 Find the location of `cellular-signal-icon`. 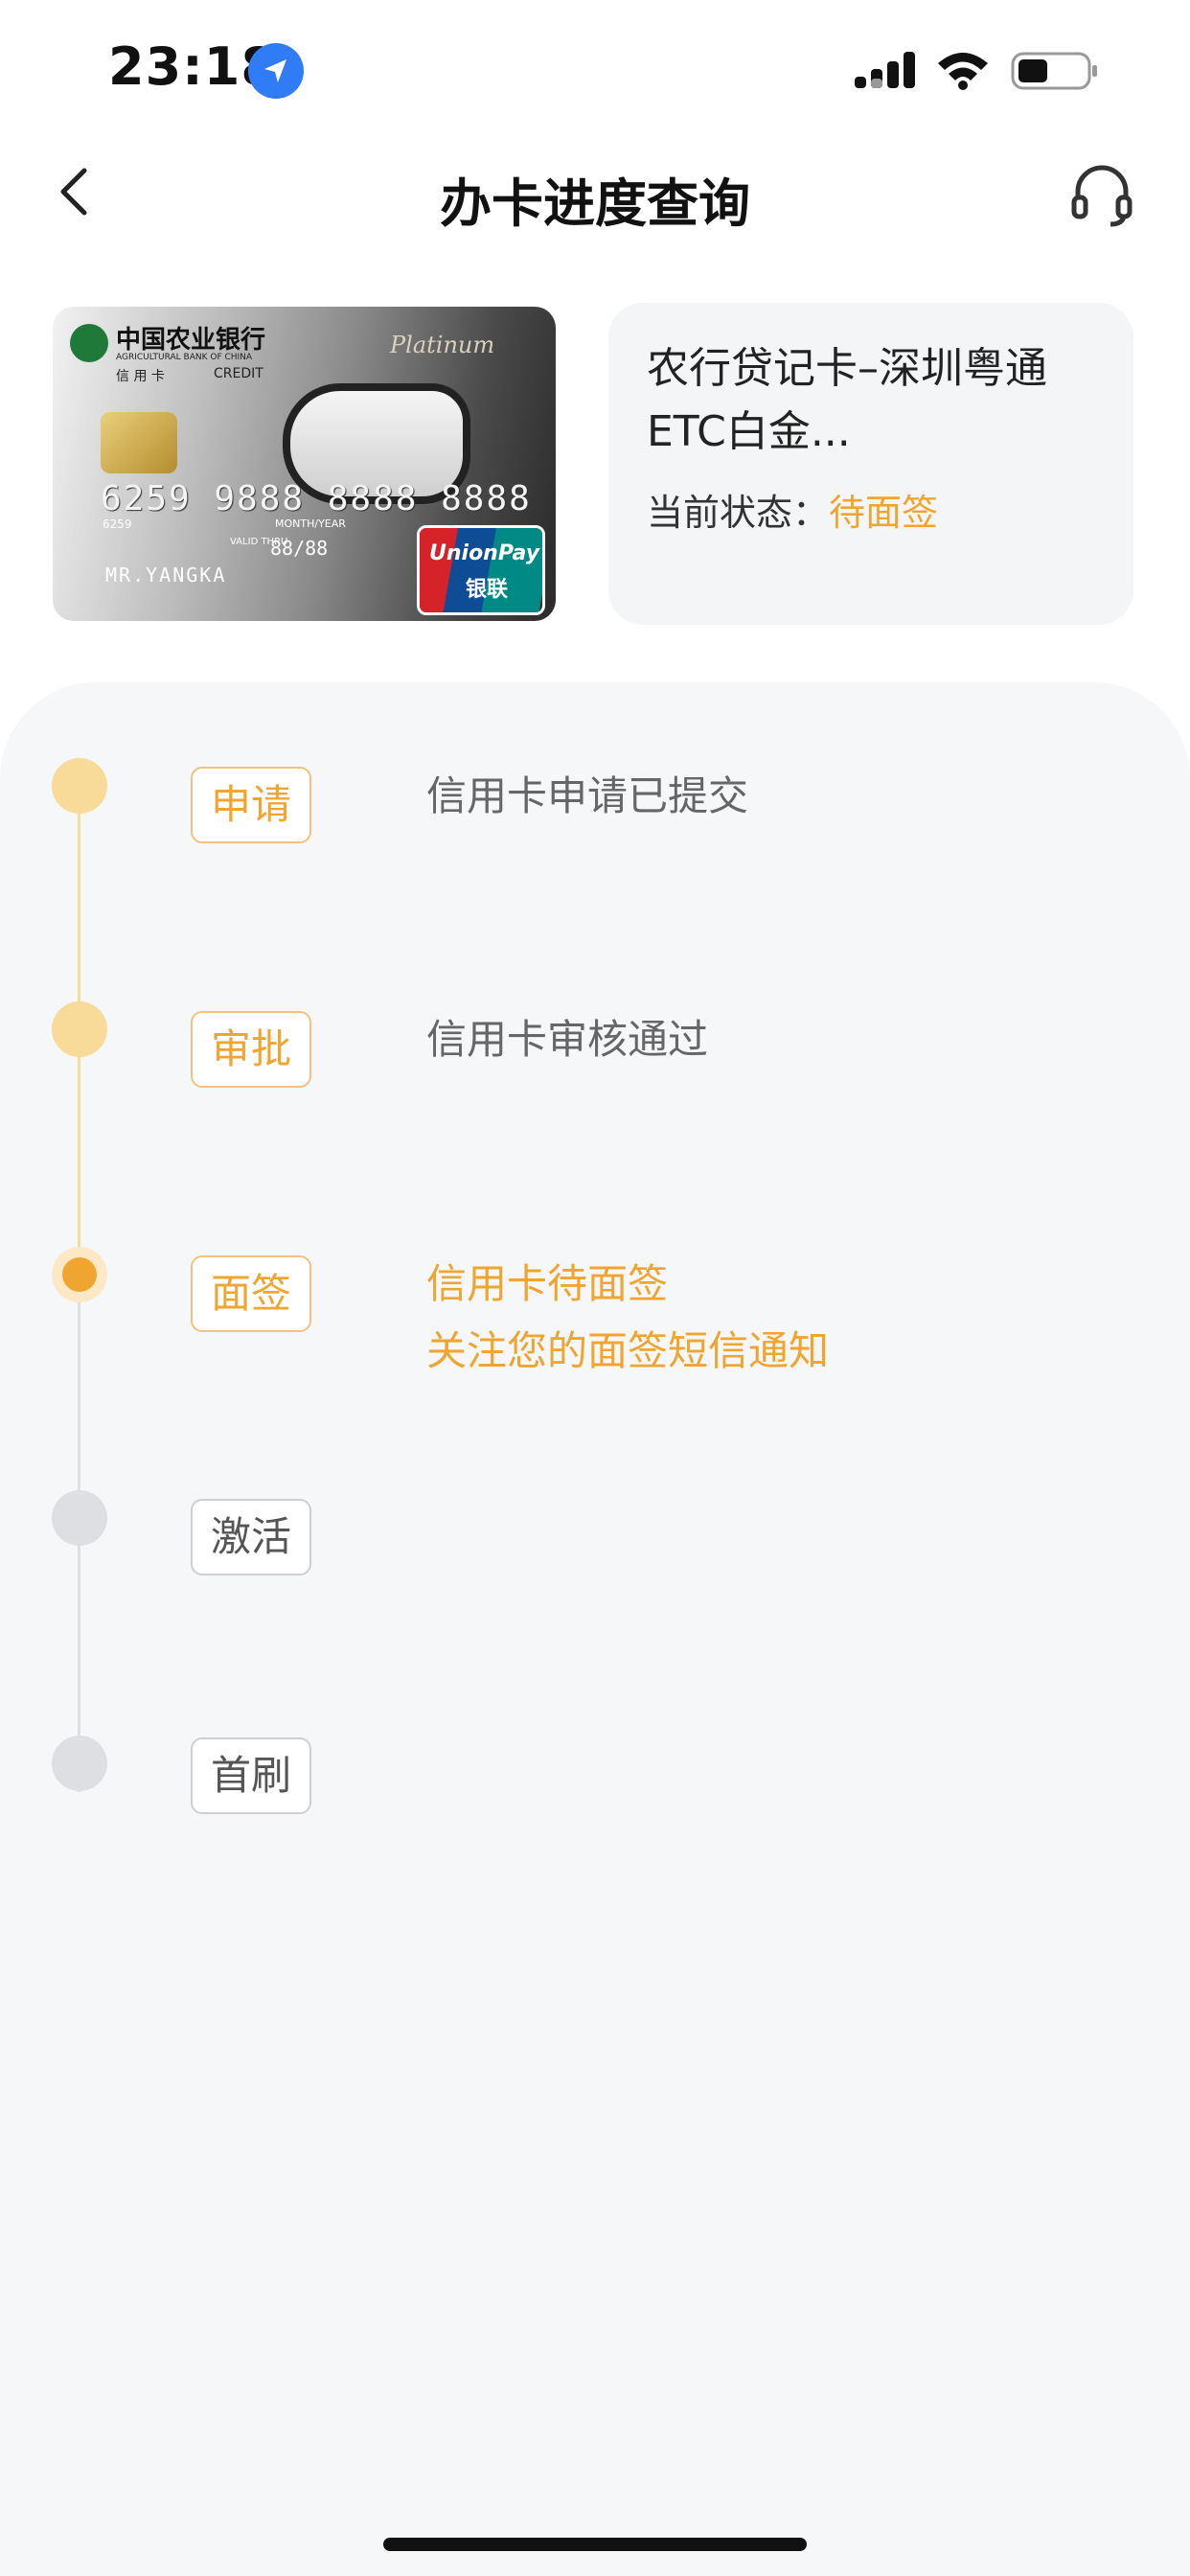

cellular-signal-icon is located at coordinates (885, 70).